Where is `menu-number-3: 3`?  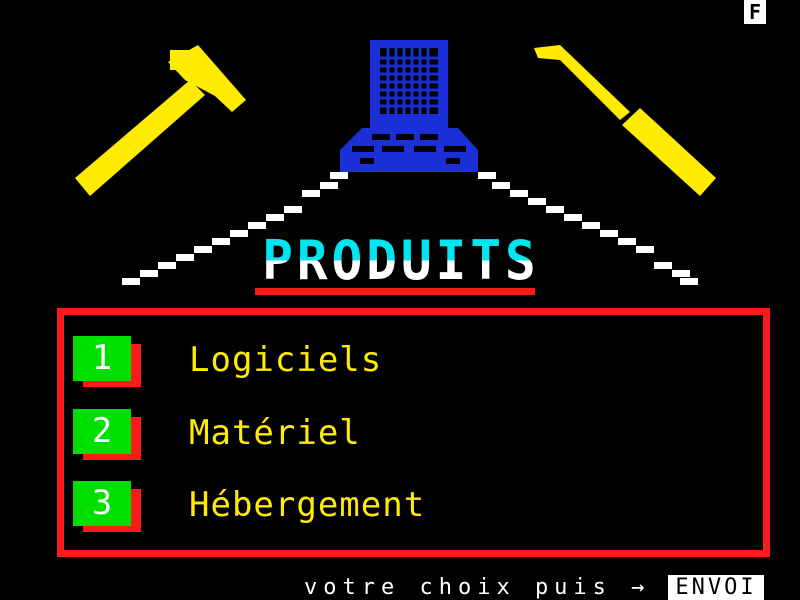 menu-number-3: 3 is located at coordinates (102, 503).